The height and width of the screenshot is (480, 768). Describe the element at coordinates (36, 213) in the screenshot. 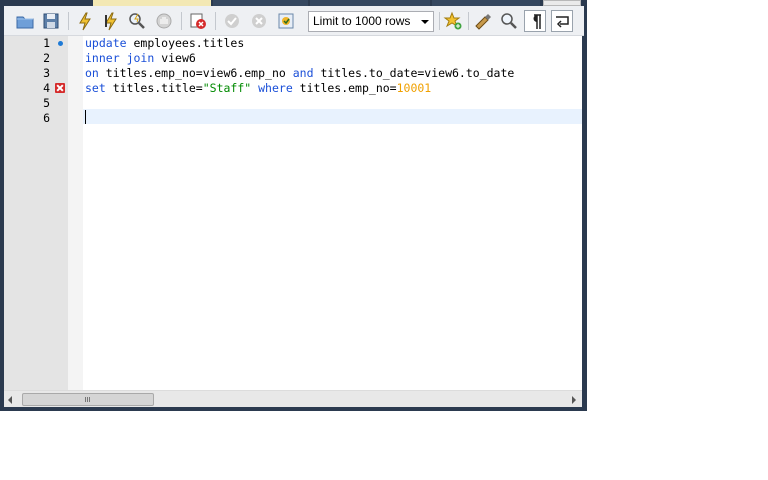

I see `line-number-gutter: 1 2 3 4 5 6` at that location.